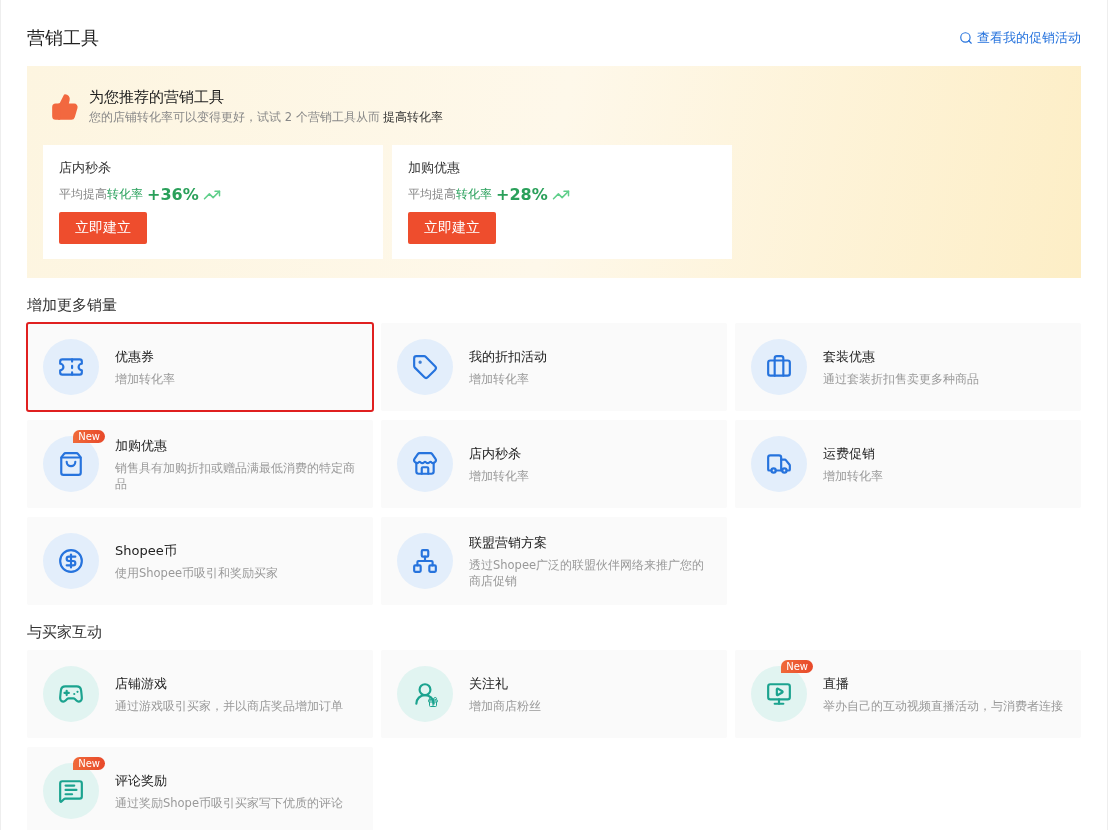 The width and height of the screenshot is (1108, 830). I want to click on truck-icon, so click(779, 464).